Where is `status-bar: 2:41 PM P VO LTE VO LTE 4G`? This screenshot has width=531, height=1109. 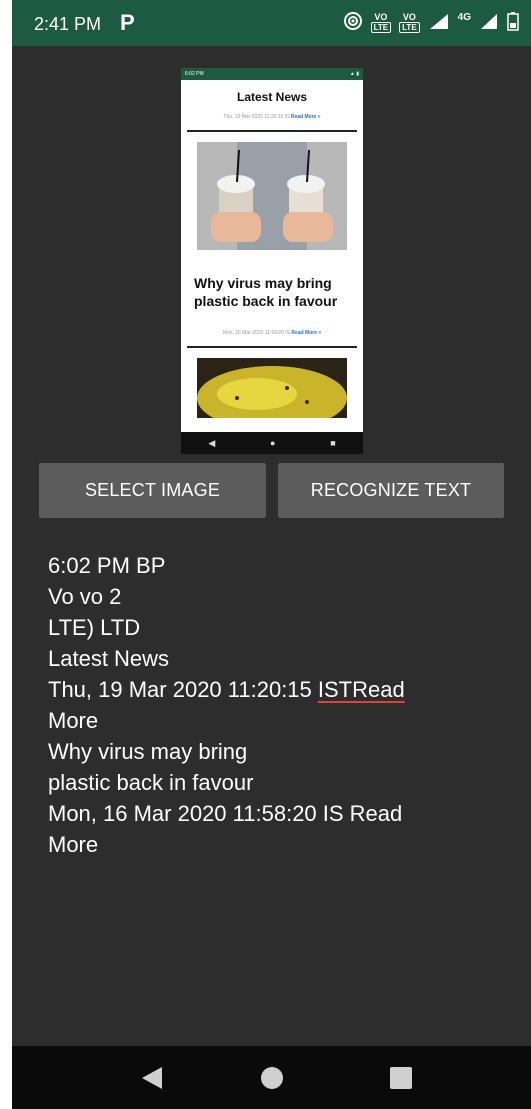
status-bar: 2:41 PM P VO LTE VO LTE 4G is located at coordinates (271, 23).